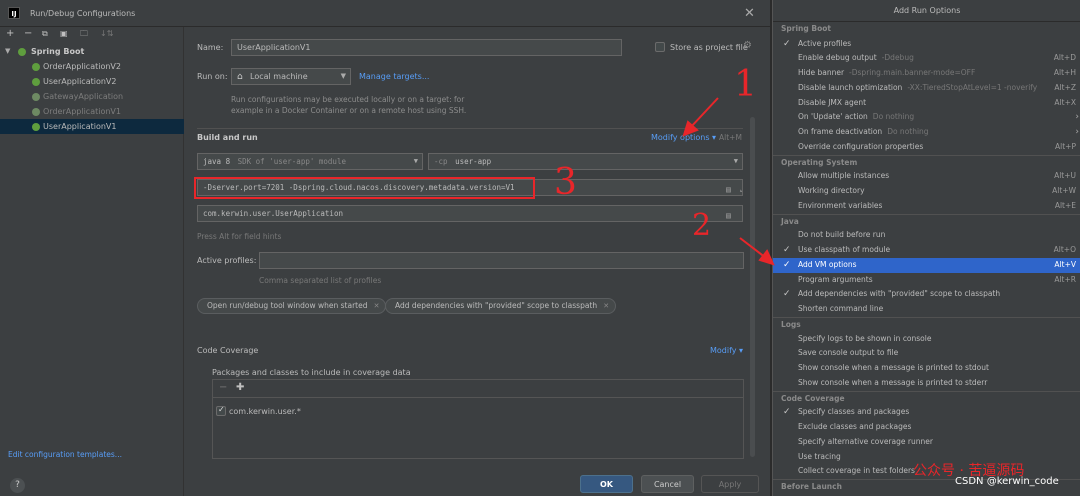 This screenshot has height=496, width=1080. I want to click on expand-field-icon: ▤, so click(728, 188).